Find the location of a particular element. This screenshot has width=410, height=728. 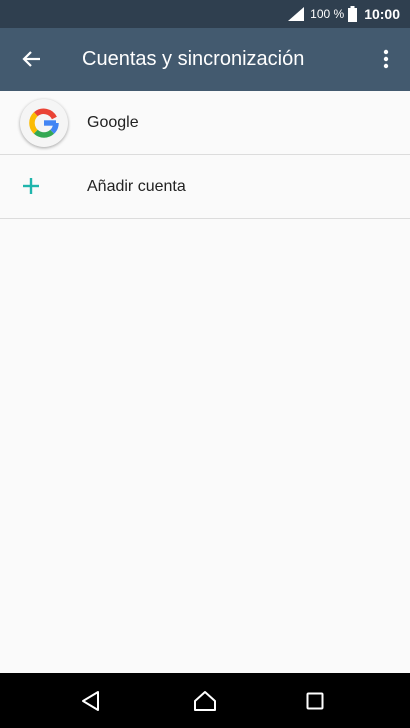

status-indicators: 100 % 10:00 is located at coordinates (344, 14).